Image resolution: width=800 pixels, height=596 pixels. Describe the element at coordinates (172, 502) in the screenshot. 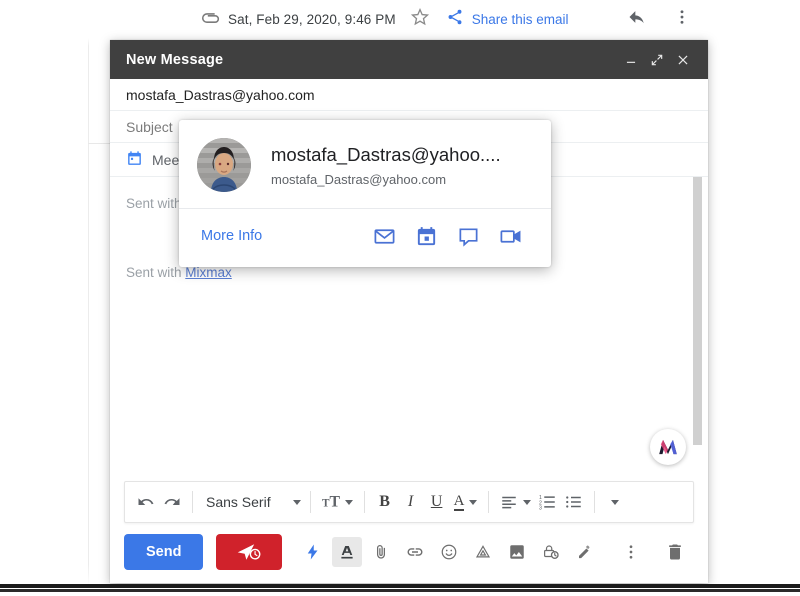

I see `redo-icon` at that location.